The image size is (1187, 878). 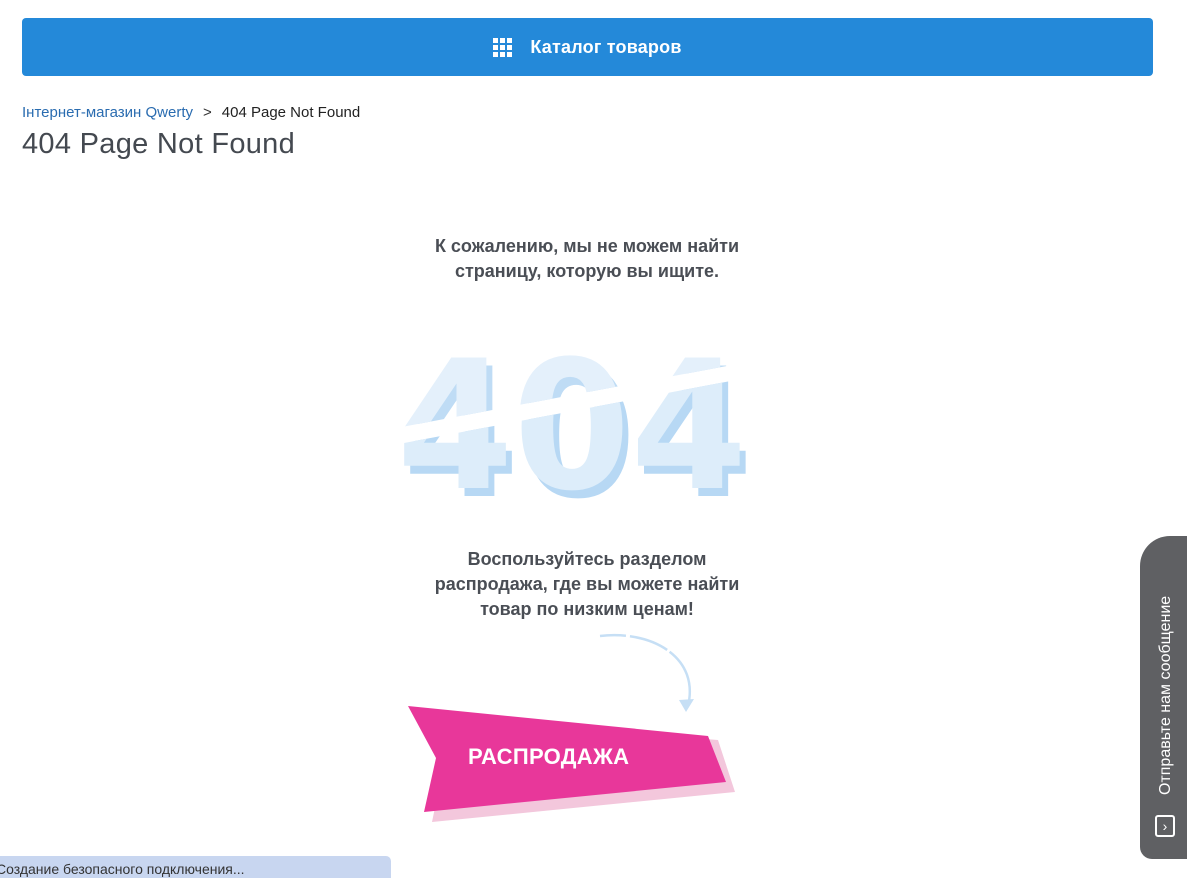 What do you see at coordinates (159, 144) in the screenshot?
I see `page-title: 404 Page Not Found` at bounding box center [159, 144].